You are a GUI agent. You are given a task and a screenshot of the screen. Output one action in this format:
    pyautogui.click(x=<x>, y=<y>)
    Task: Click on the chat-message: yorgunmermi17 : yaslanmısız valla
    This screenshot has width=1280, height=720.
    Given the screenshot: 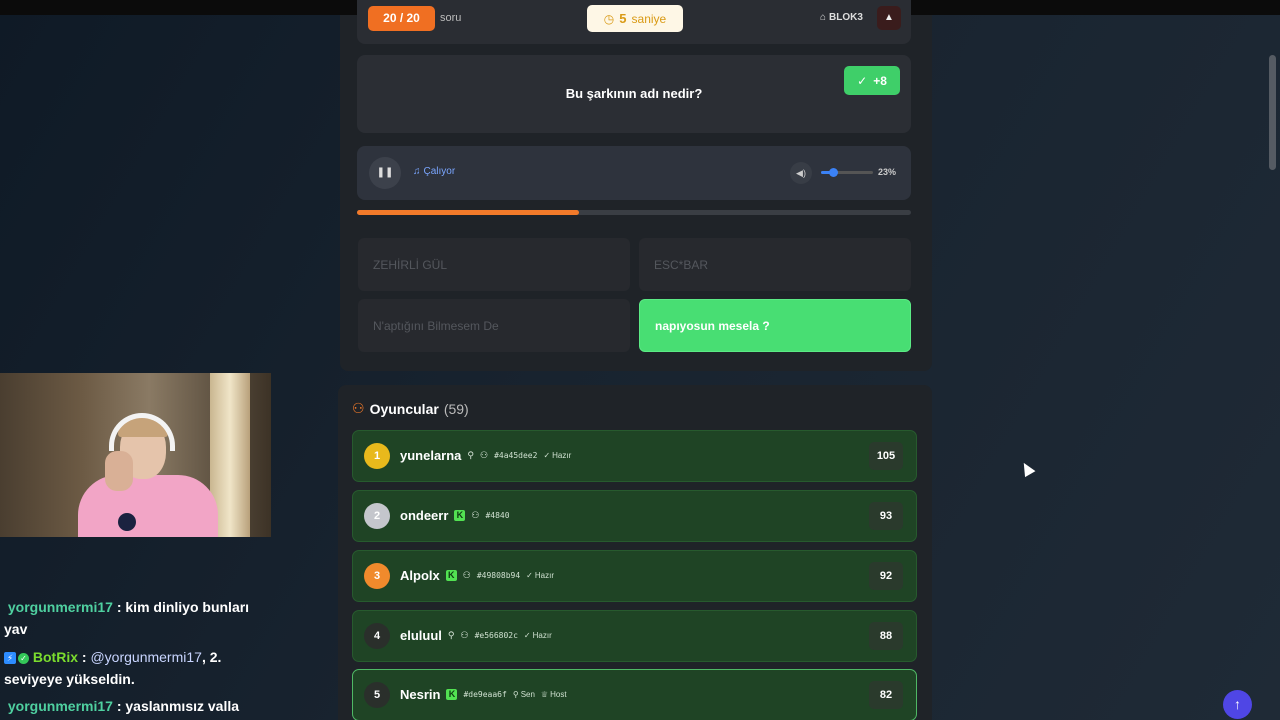 What is the action you would take?
    pyautogui.click(x=134, y=706)
    